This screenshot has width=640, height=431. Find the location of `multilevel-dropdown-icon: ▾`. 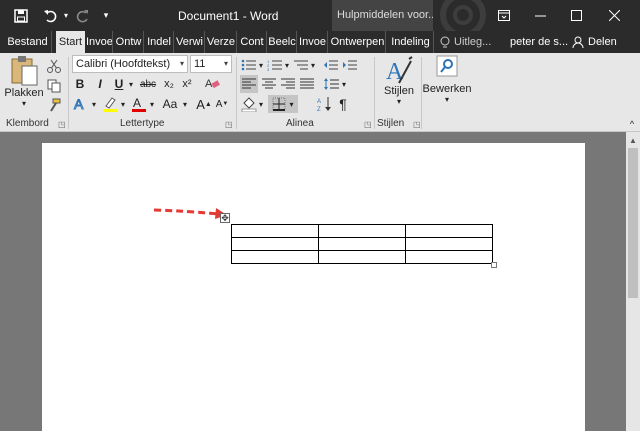

multilevel-dropdown-icon: ▾ is located at coordinates (313, 65).